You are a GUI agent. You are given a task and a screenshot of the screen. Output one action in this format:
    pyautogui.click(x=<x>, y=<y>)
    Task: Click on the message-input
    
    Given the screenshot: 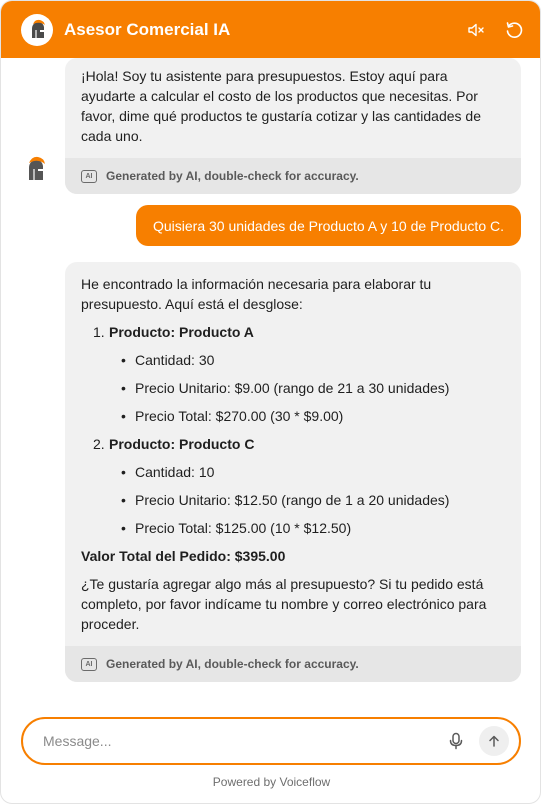 What is the action you would take?
    pyautogui.click(x=242, y=741)
    